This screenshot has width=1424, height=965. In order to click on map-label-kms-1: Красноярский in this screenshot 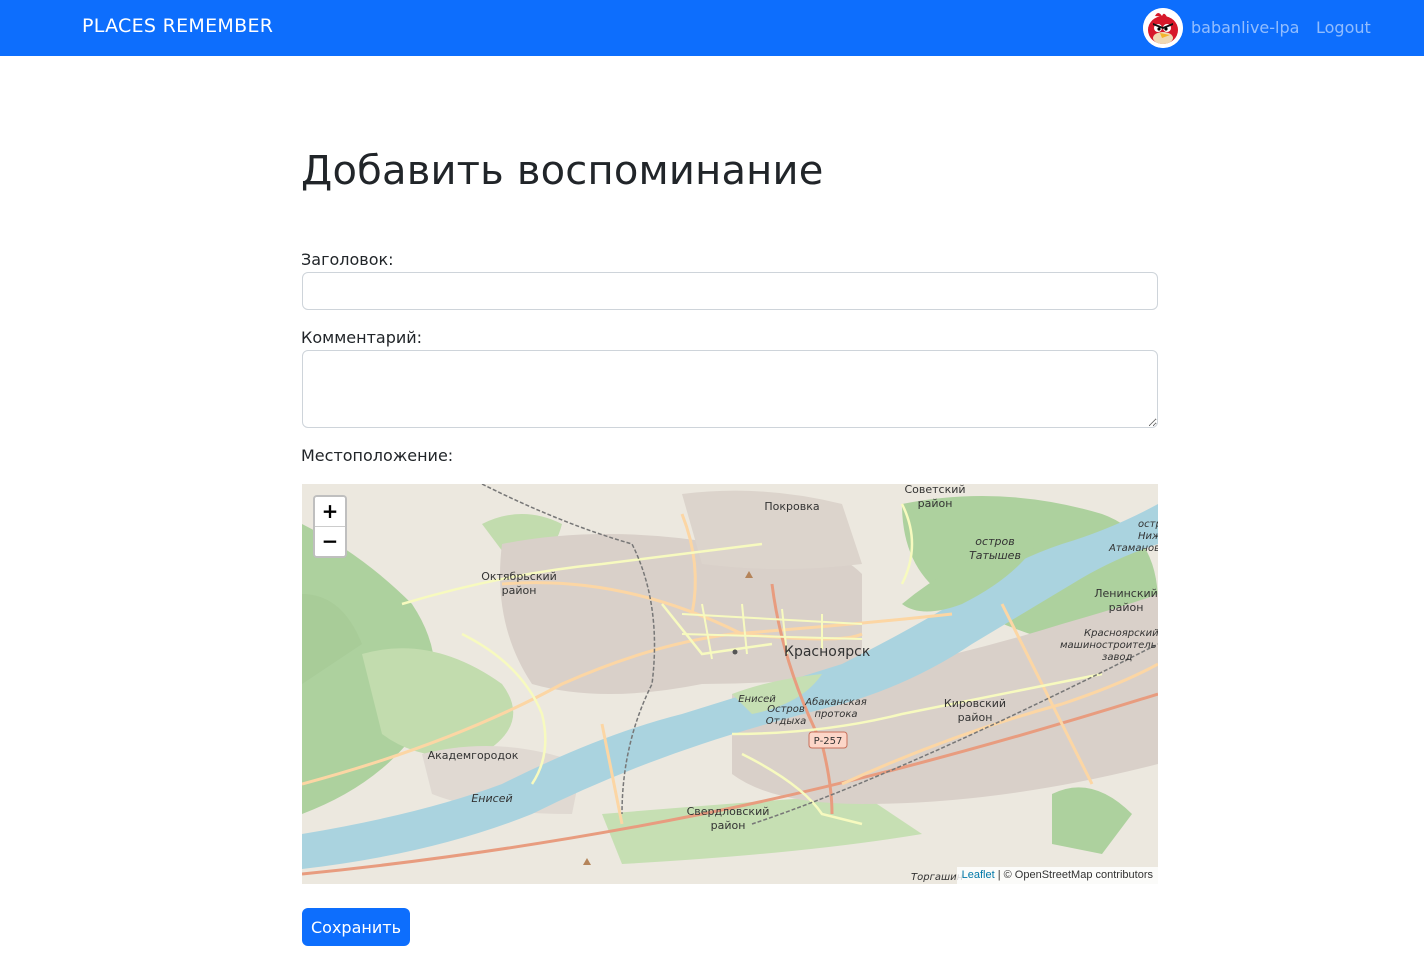, I will do `click(1121, 633)`.